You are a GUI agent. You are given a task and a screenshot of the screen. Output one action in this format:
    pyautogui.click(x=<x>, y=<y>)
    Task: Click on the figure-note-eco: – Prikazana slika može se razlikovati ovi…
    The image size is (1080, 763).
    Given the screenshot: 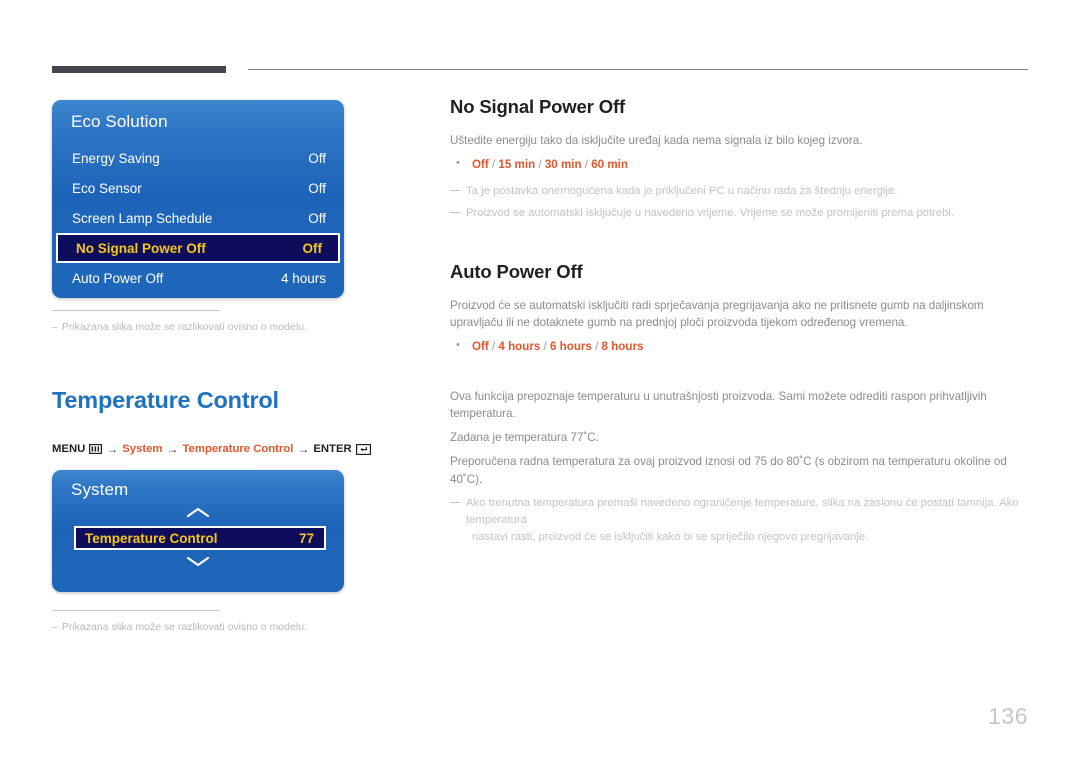 What is the action you would take?
    pyautogui.click(x=202, y=322)
    